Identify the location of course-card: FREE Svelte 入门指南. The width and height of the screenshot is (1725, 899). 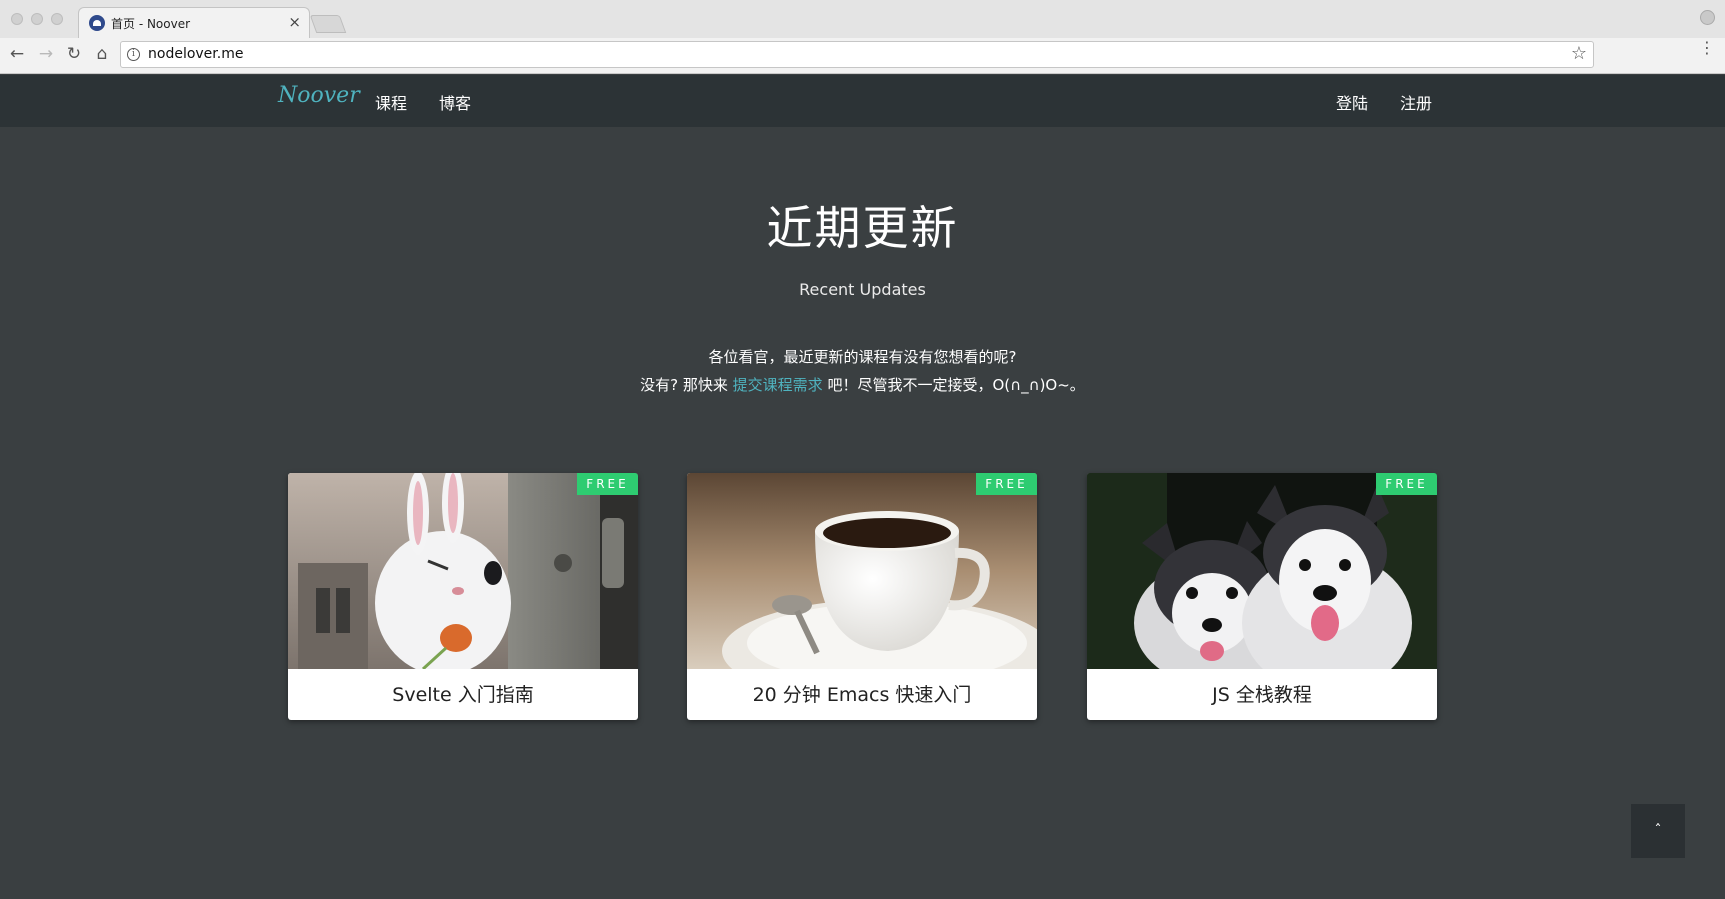
(463, 596).